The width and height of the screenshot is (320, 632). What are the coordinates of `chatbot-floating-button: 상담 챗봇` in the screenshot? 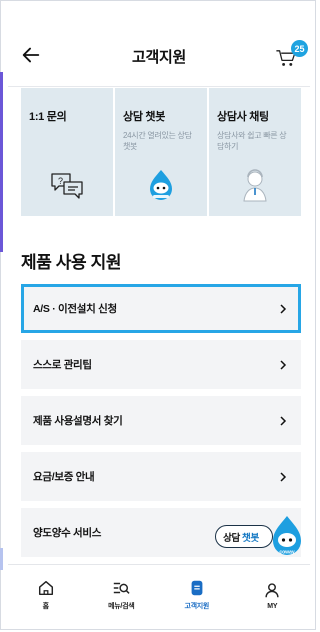 It's located at (244, 536).